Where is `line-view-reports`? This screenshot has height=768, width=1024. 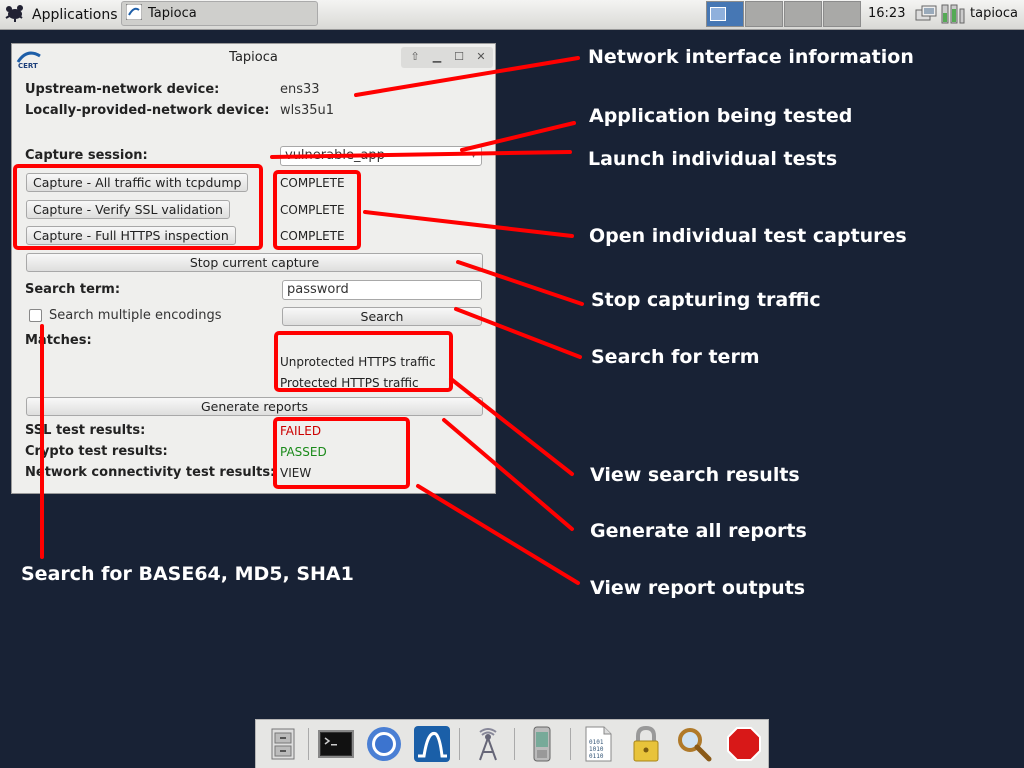 line-view-reports is located at coordinates (498, 534).